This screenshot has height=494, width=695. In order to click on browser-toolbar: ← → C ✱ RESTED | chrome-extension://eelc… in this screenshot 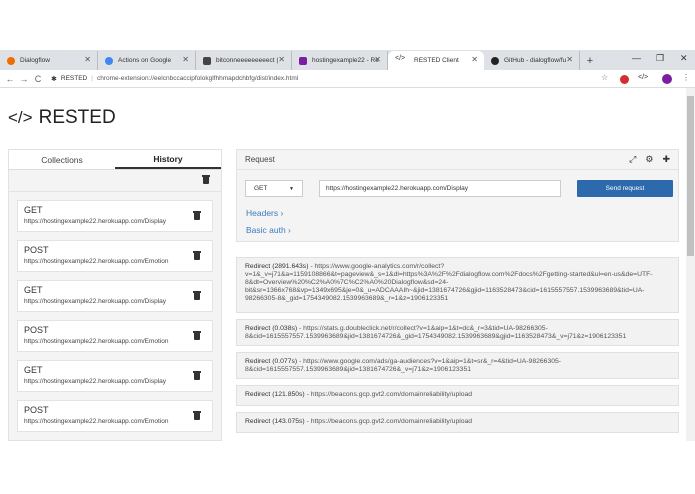, I will do `click(347, 79)`.